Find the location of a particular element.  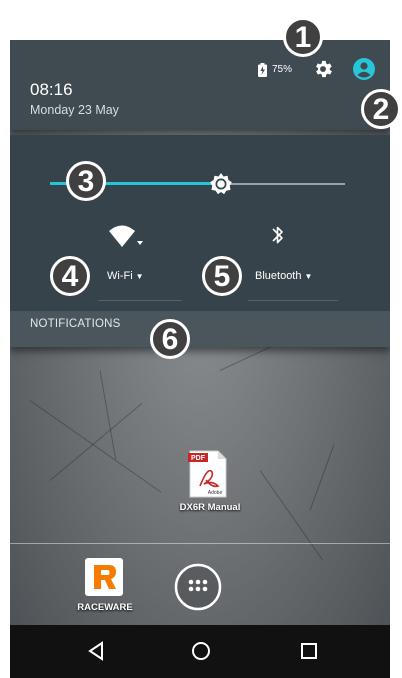

recents-icon is located at coordinates (309, 651).